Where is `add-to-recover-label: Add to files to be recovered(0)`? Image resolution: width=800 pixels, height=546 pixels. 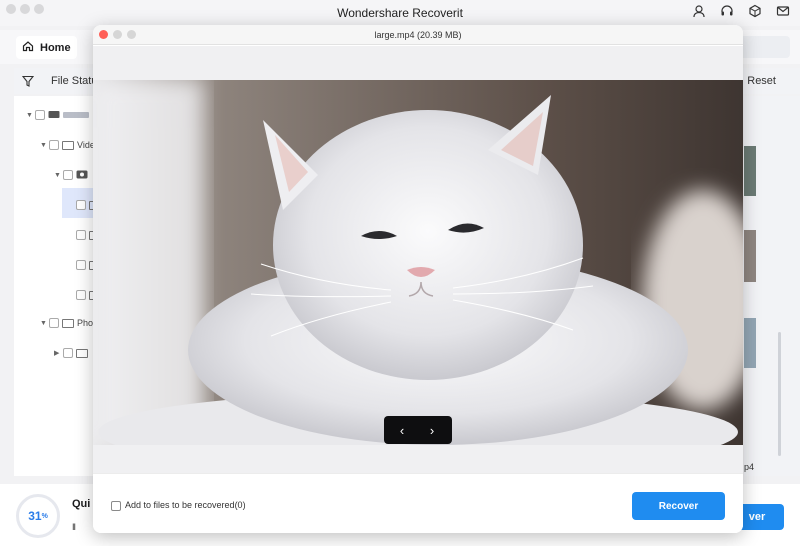 add-to-recover-label: Add to files to be recovered(0) is located at coordinates (185, 505).